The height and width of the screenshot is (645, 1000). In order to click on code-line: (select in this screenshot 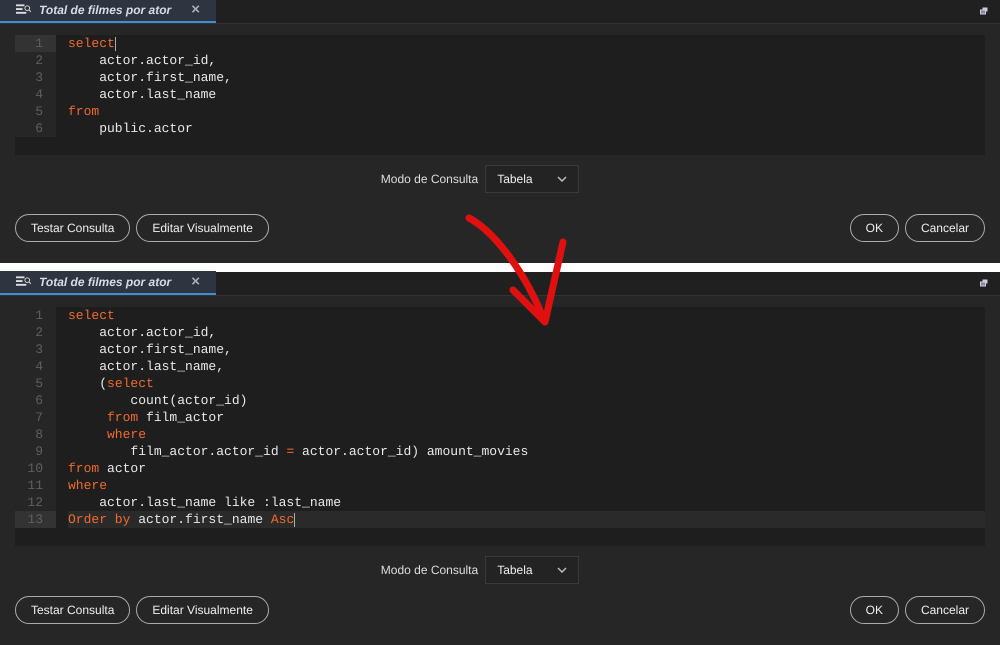, I will do `click(126, 383)`.